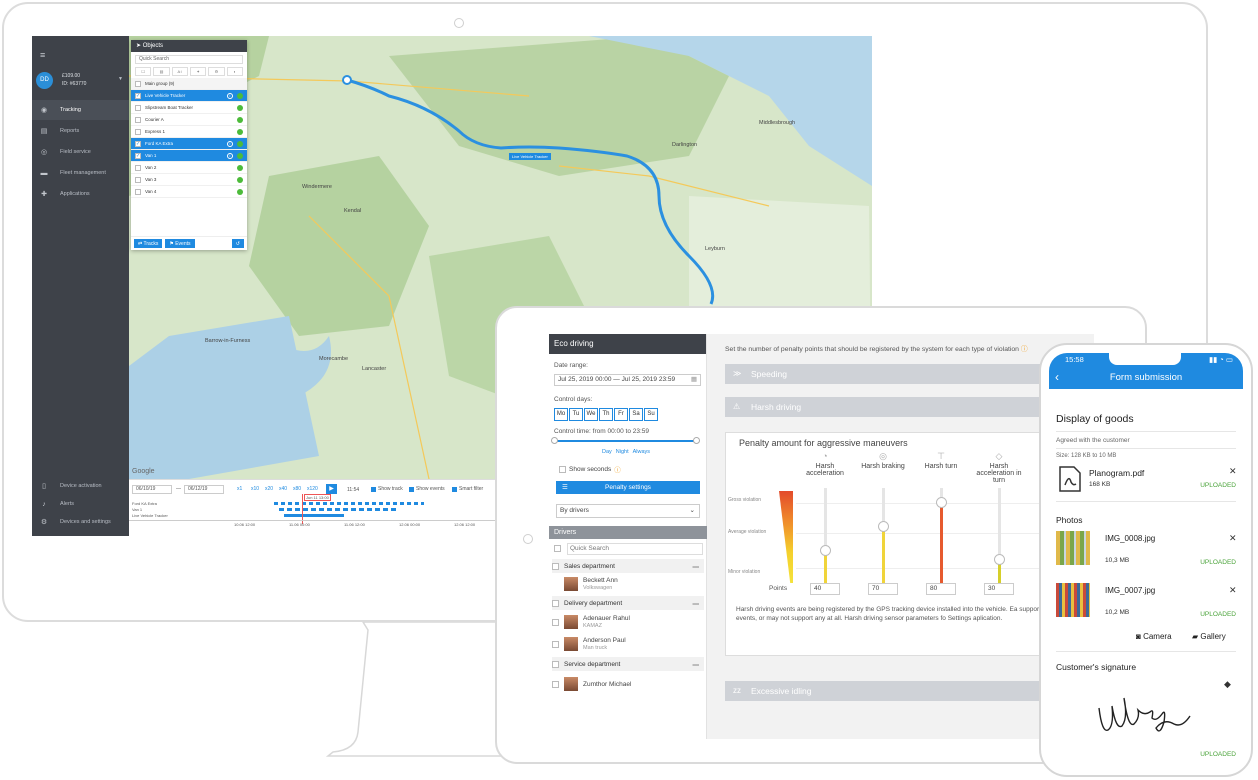 This screenshot has height=780, width=1258. I want to click on speed-x20: x20, so click(269, 489).